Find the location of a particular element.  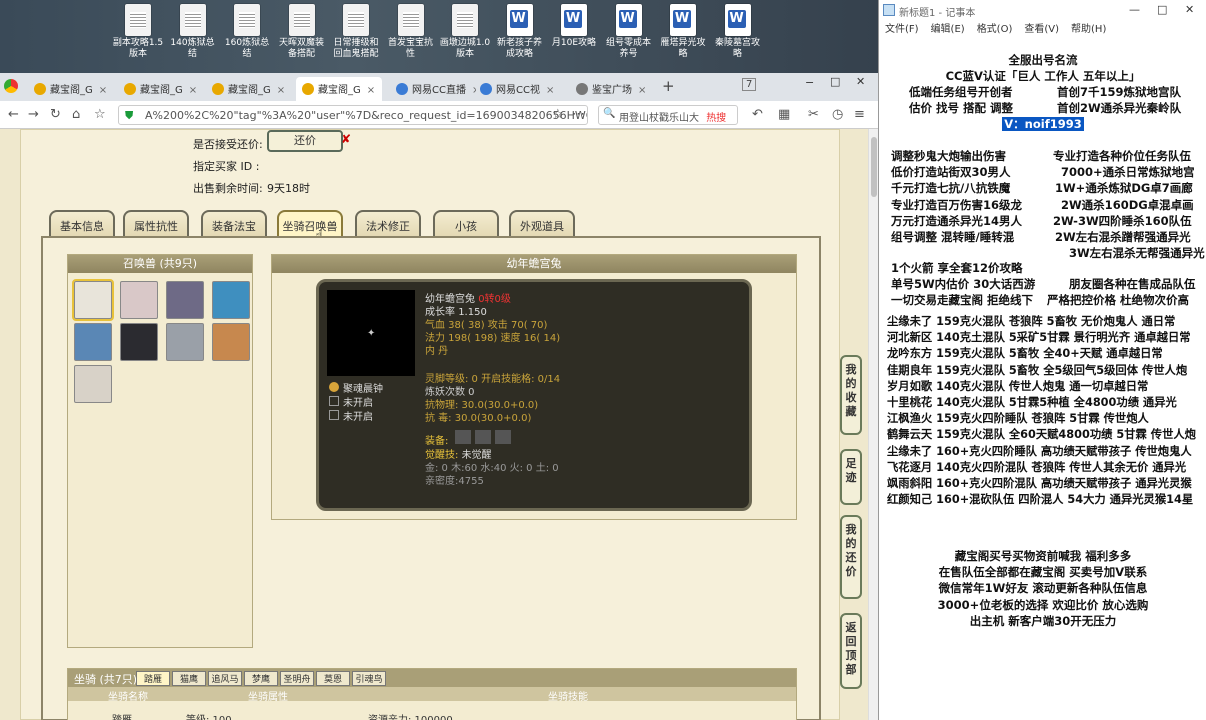

mount-tab: 猫鹰 is located at coordinates (189, 678).